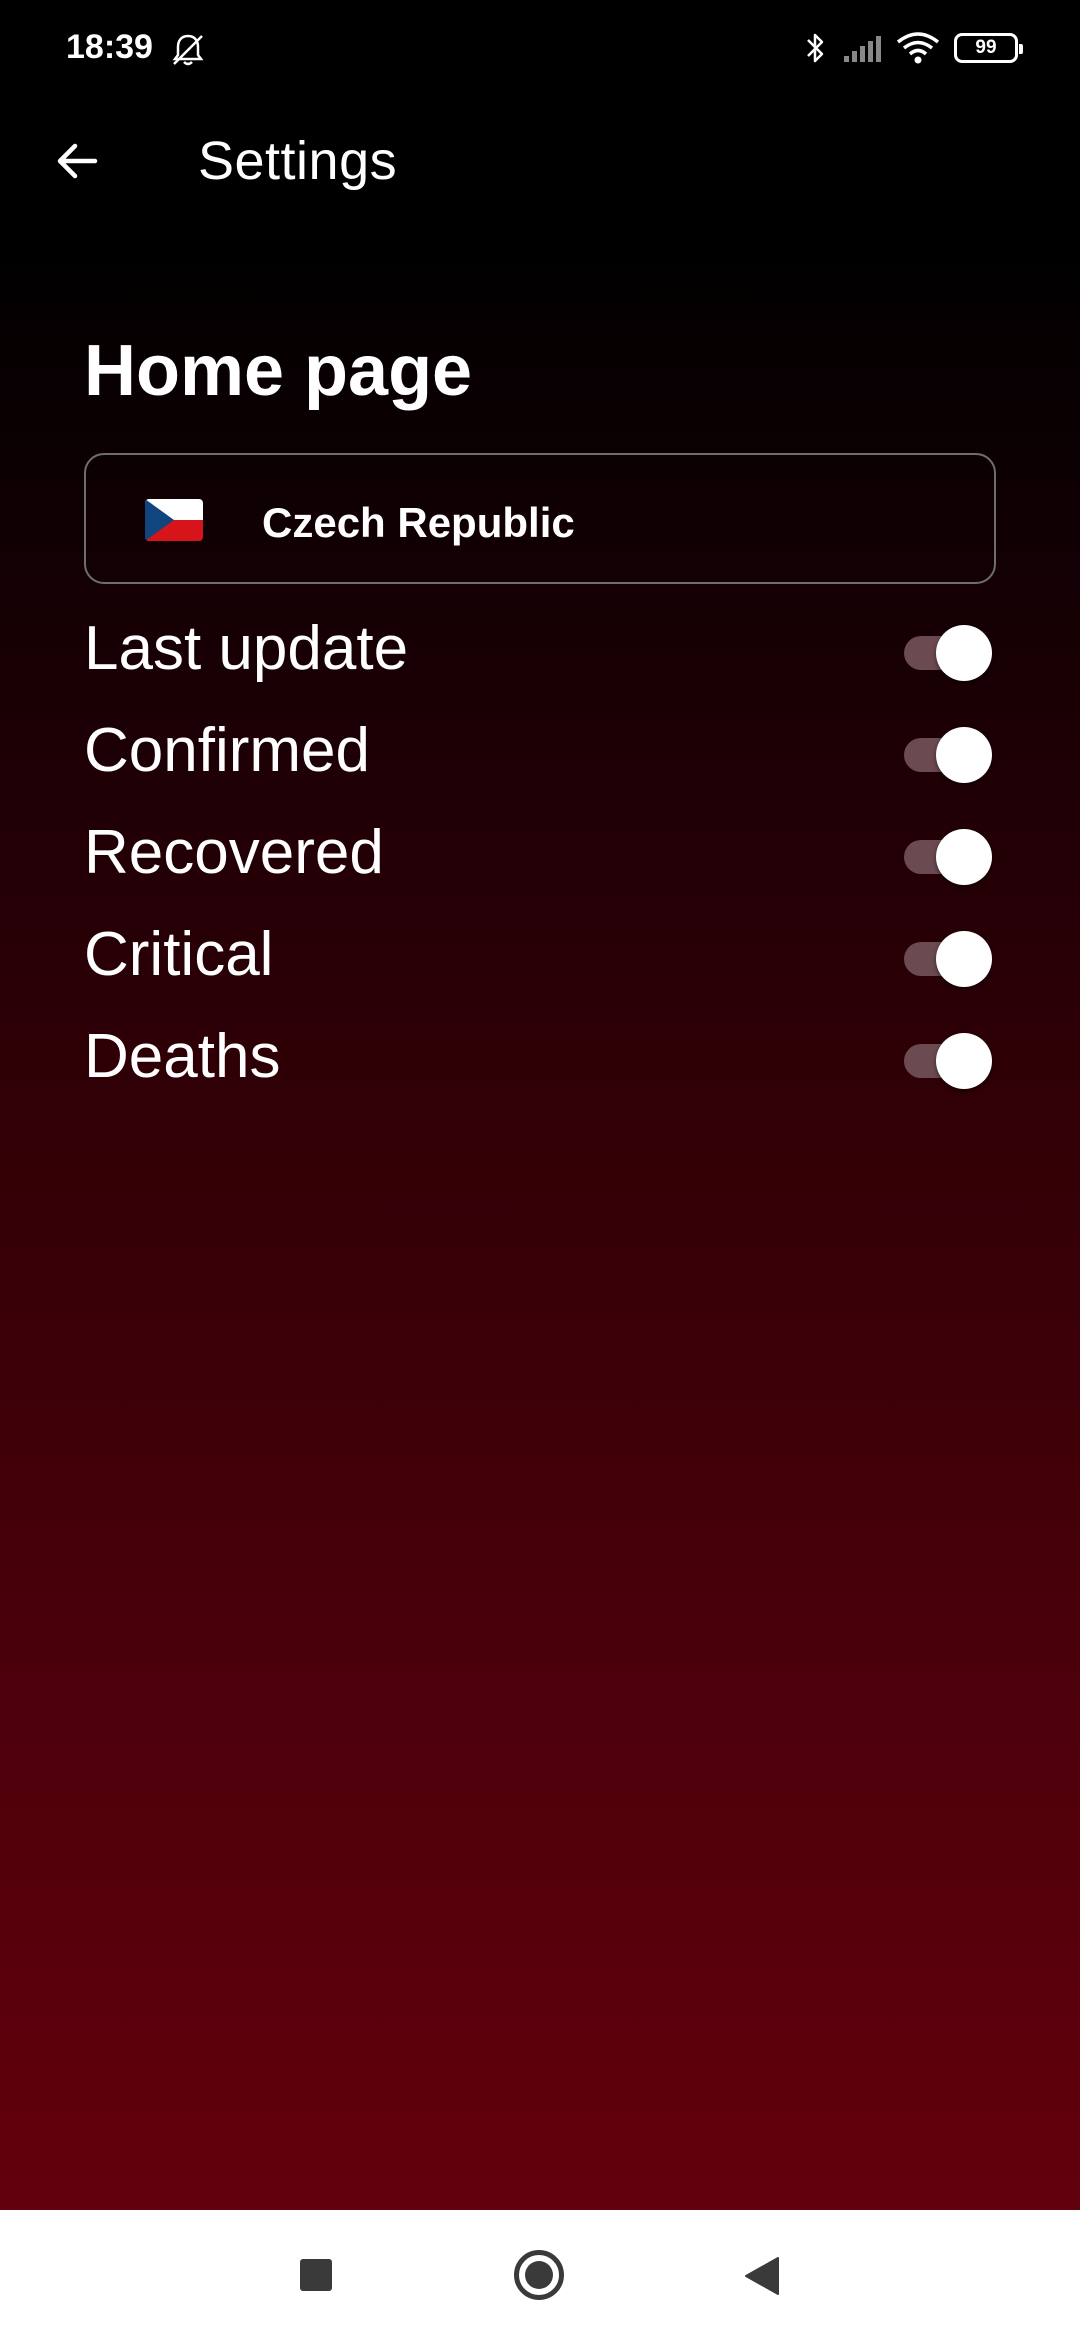 The width and height of the screenshot is (1080, 2340). I want to click on arrow-back-icon, so click(77, 161).